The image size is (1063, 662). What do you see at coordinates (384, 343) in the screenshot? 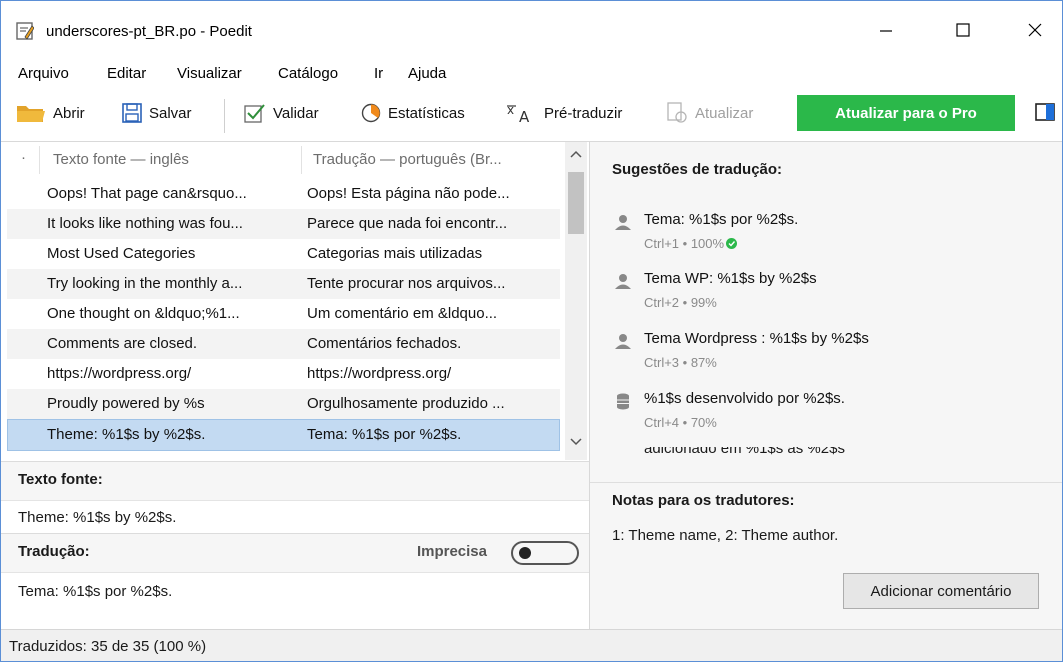
I see `row-translation: Comentários fechados.` at bounding box center [384, 343].